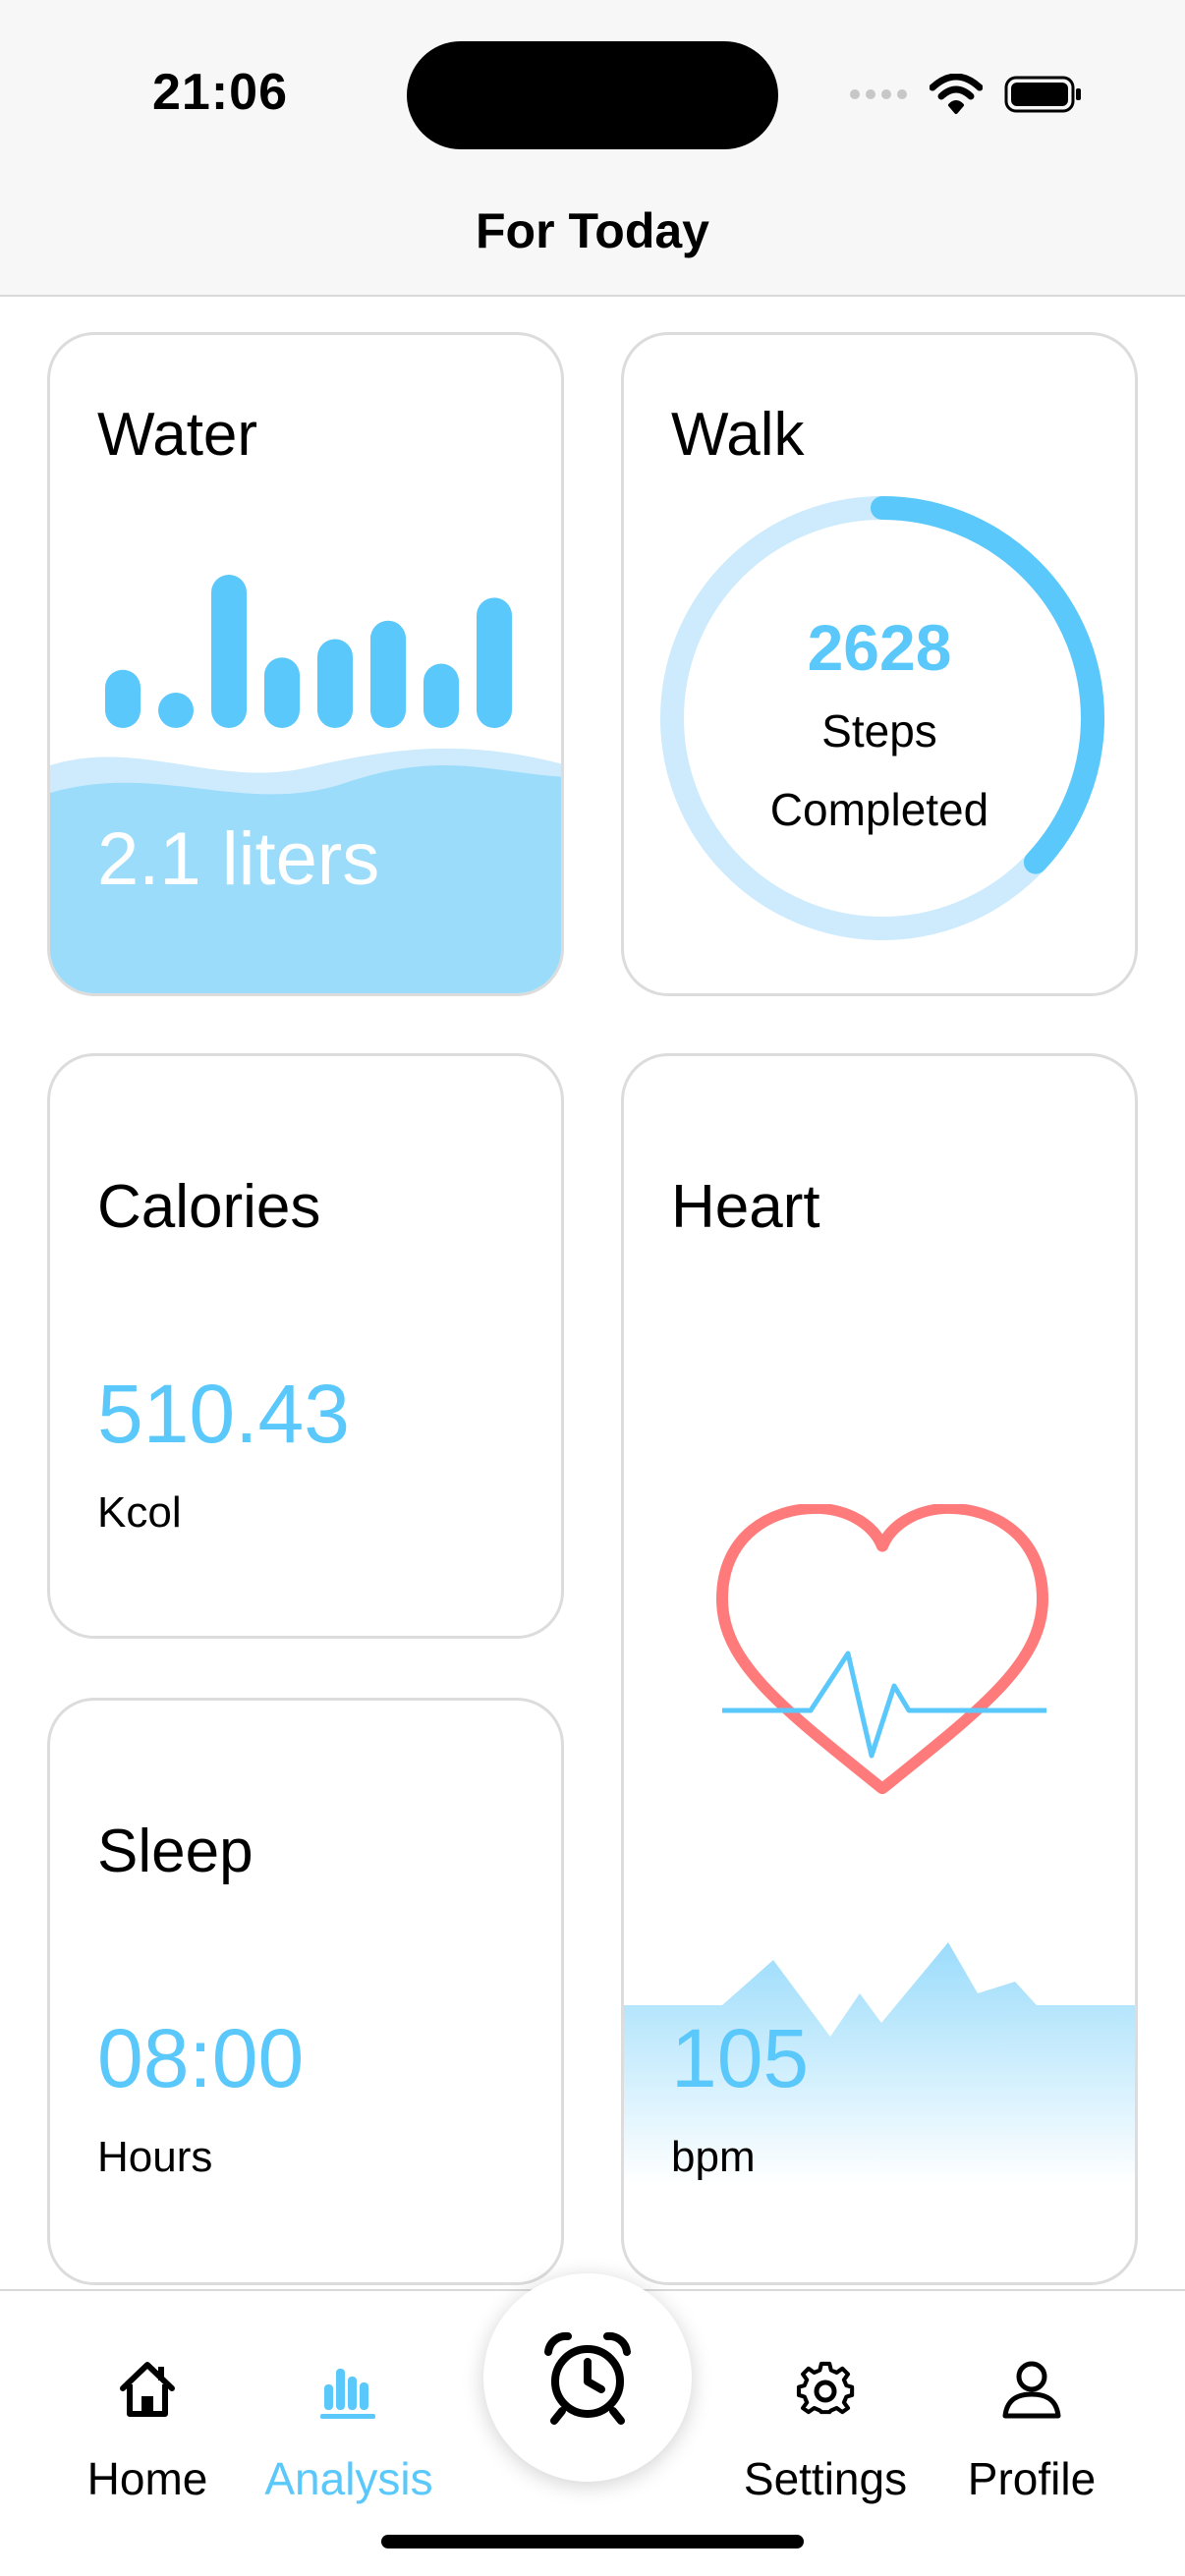  Describe the element at coordinates (1042, 94) in the screenshot. I see `battery-icon` at that location.